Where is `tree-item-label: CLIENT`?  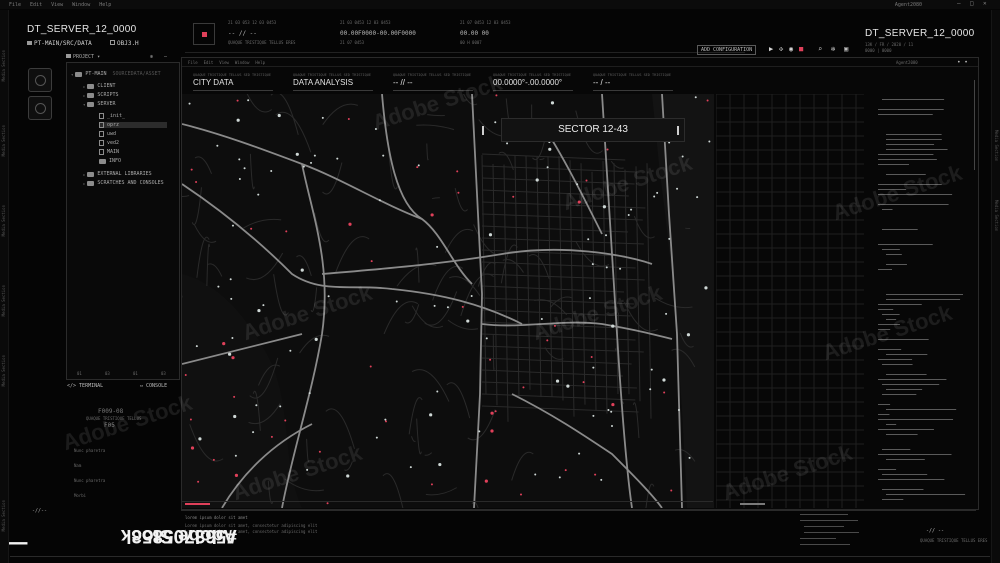 tree-item-label: CLIENT is located at coordinates (106, 86).